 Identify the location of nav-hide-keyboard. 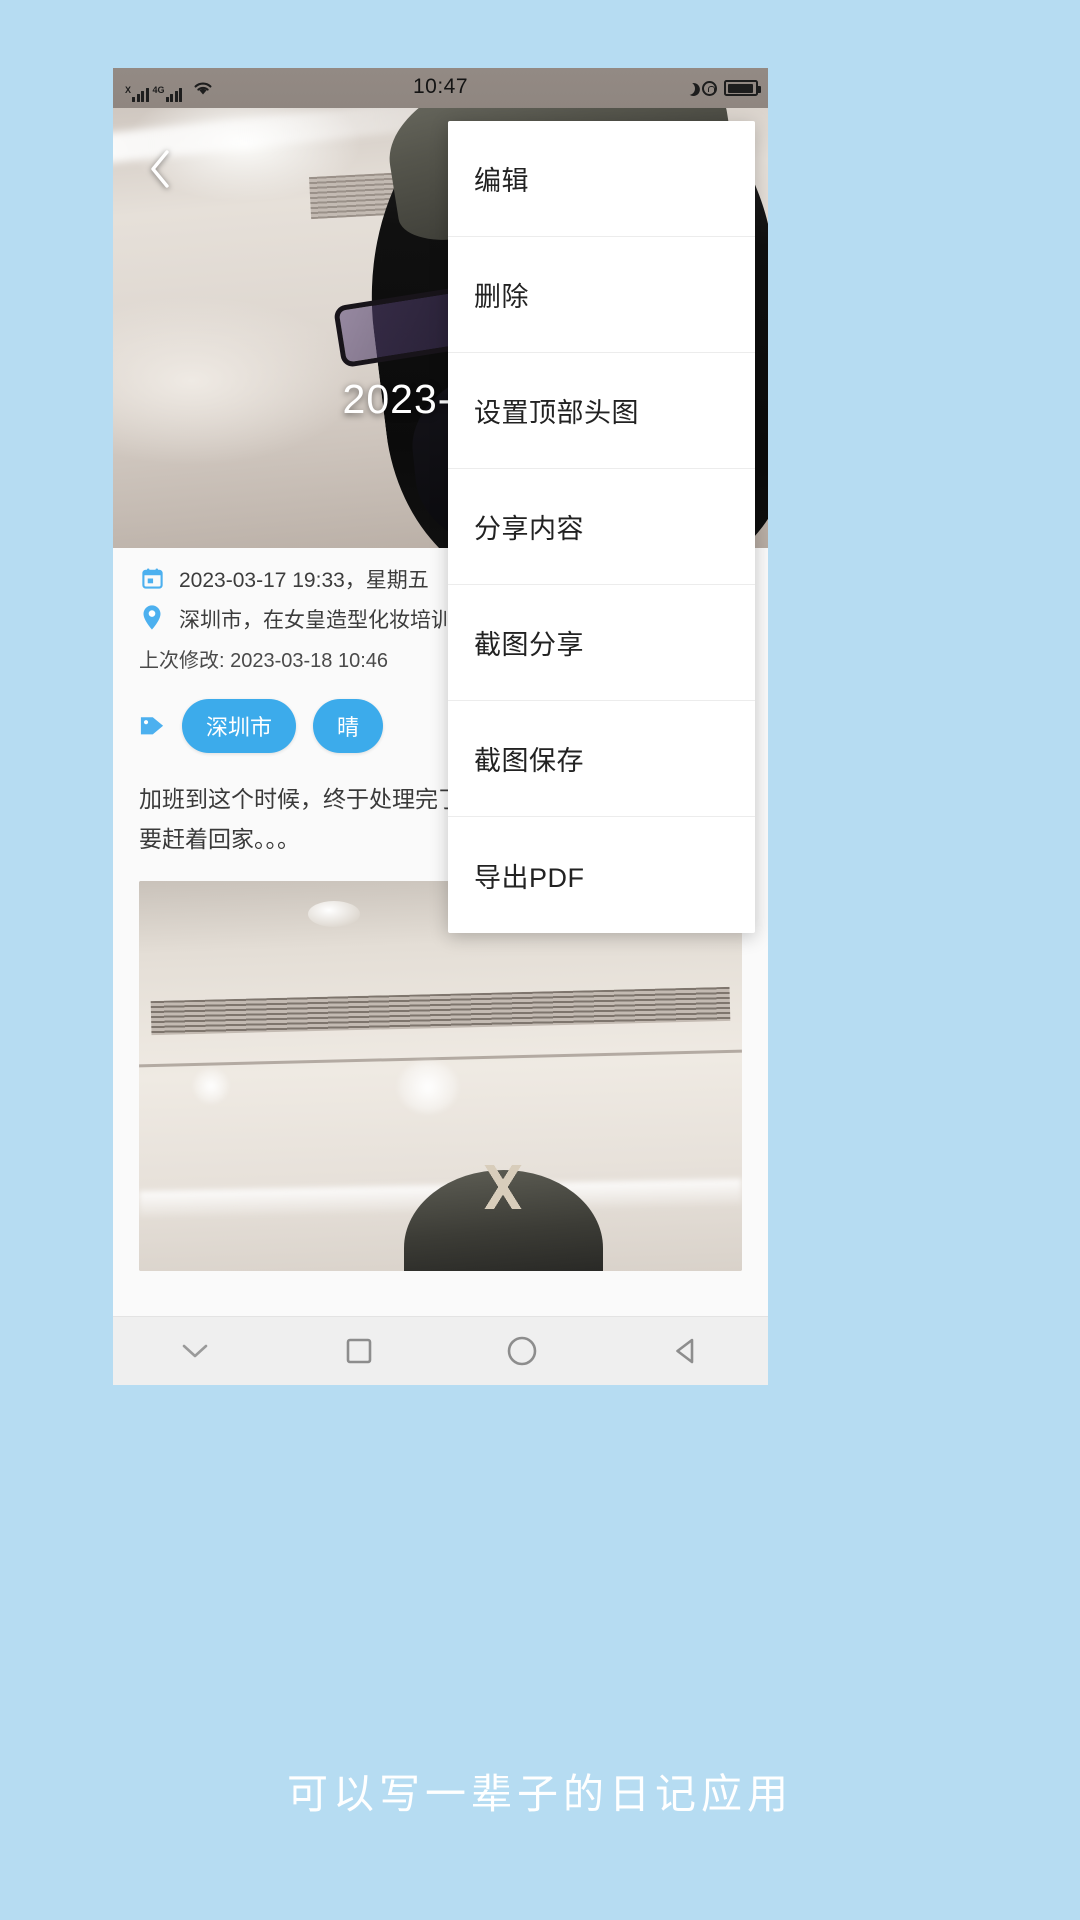
(195, 1351).